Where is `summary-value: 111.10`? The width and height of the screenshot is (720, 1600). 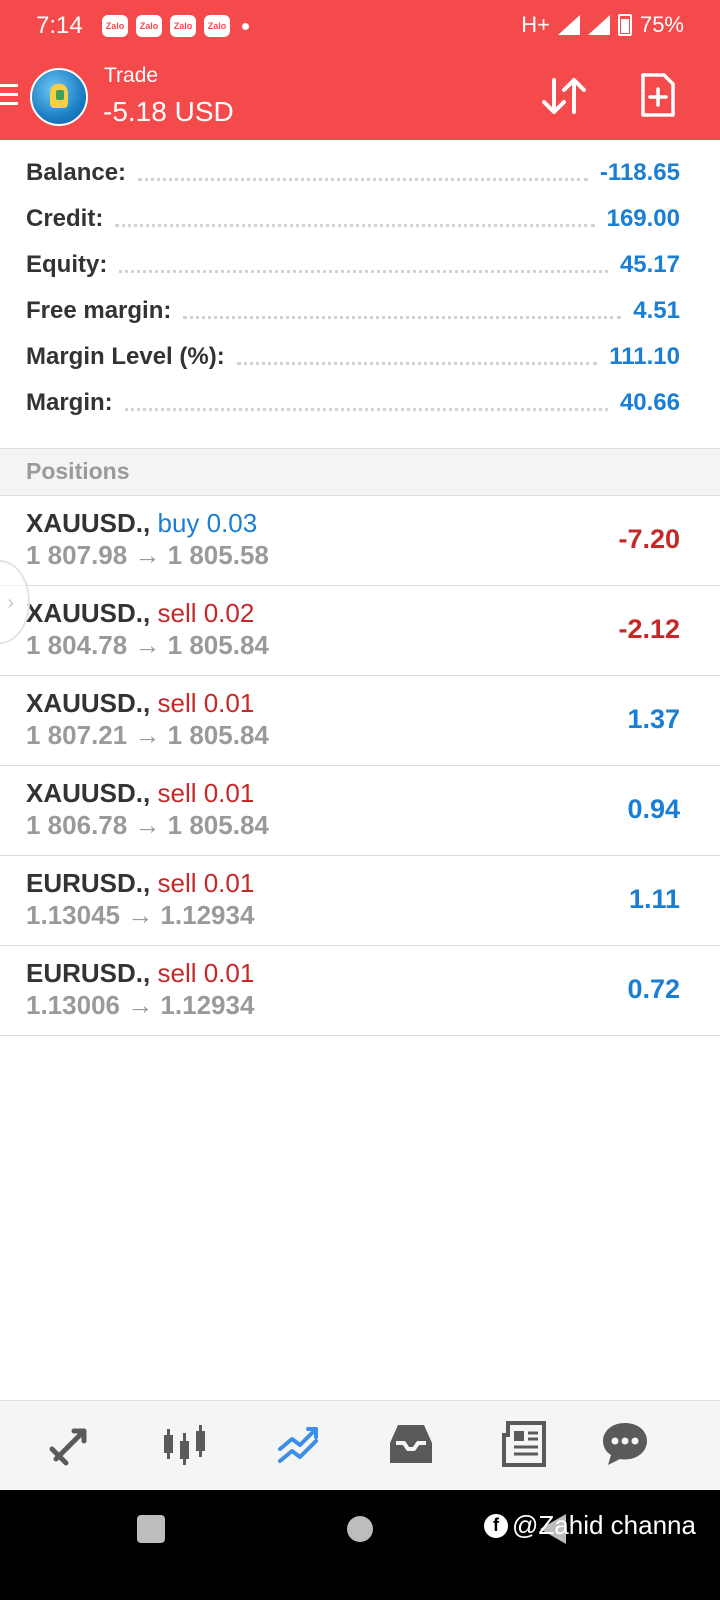 summary-value: 111.10 is located at coordinates (644, 356).